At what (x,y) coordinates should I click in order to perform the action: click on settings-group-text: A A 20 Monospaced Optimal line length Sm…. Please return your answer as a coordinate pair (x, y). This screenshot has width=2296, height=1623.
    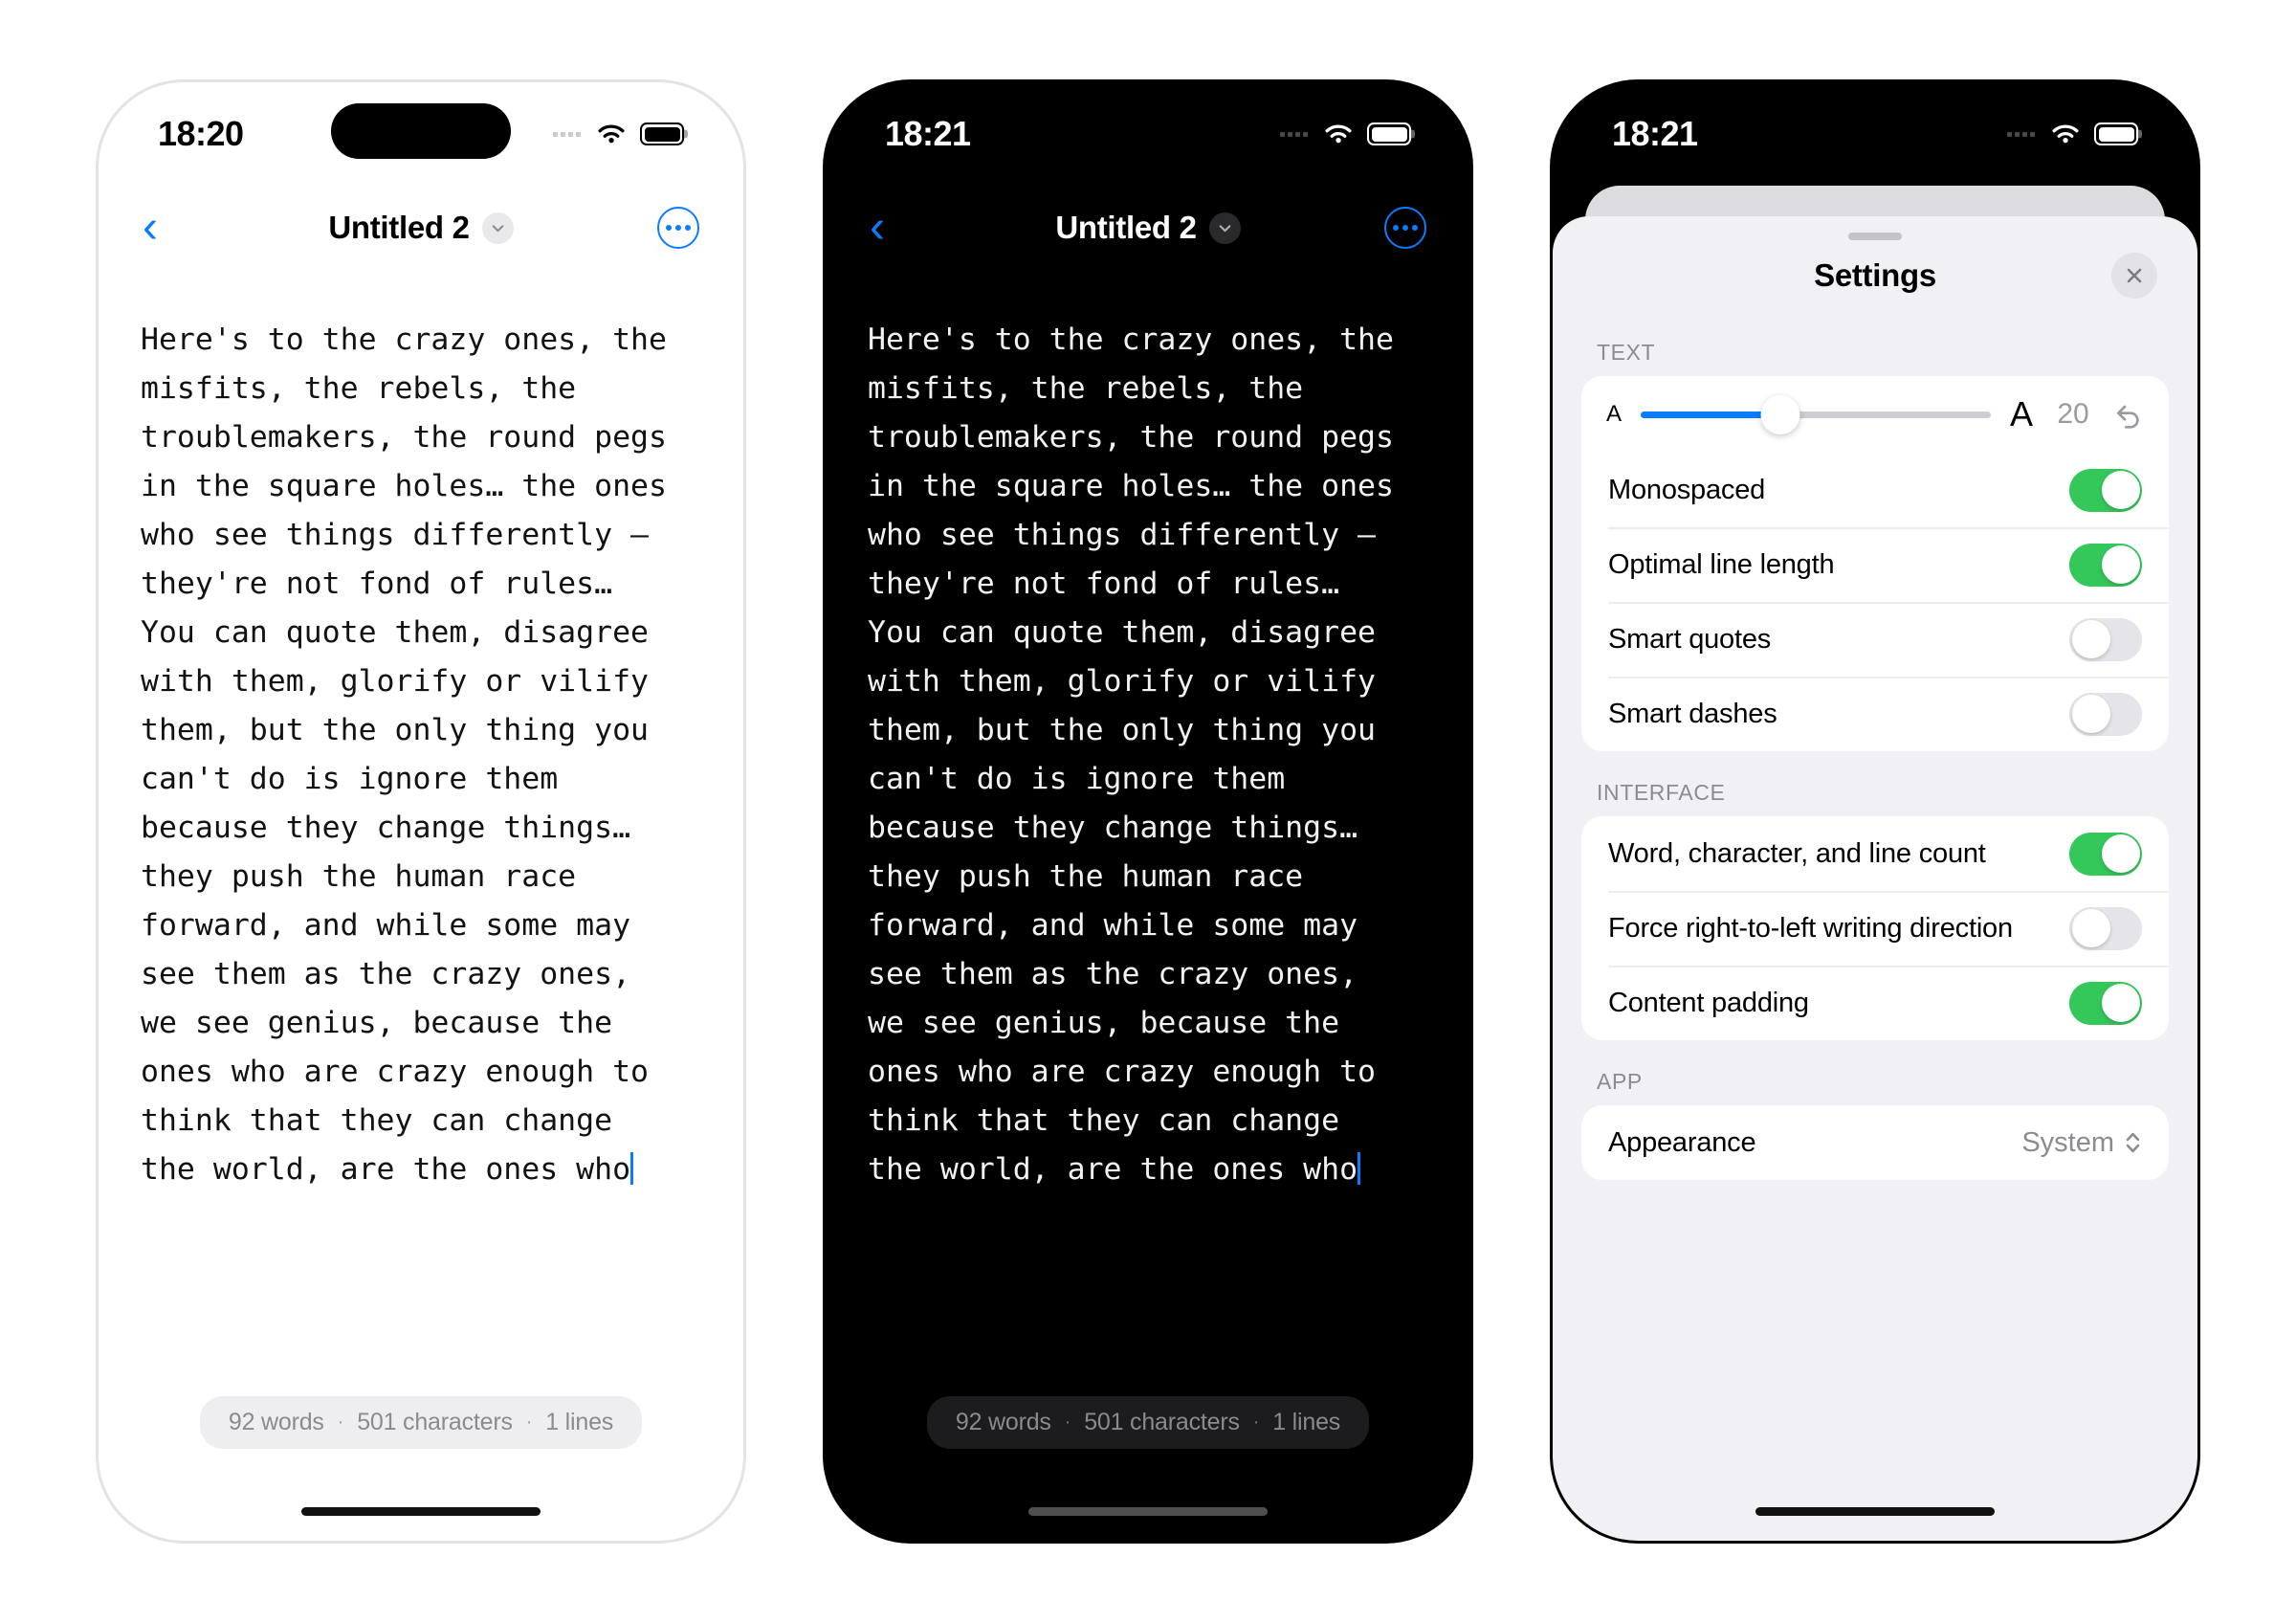
    Looking at the image, I should click on (1875, 563).